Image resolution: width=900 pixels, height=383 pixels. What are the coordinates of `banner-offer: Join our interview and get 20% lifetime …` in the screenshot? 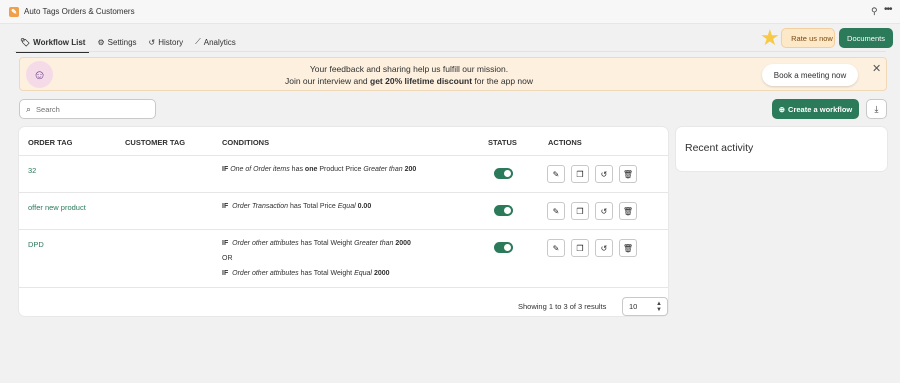 It's located at (409, 81).